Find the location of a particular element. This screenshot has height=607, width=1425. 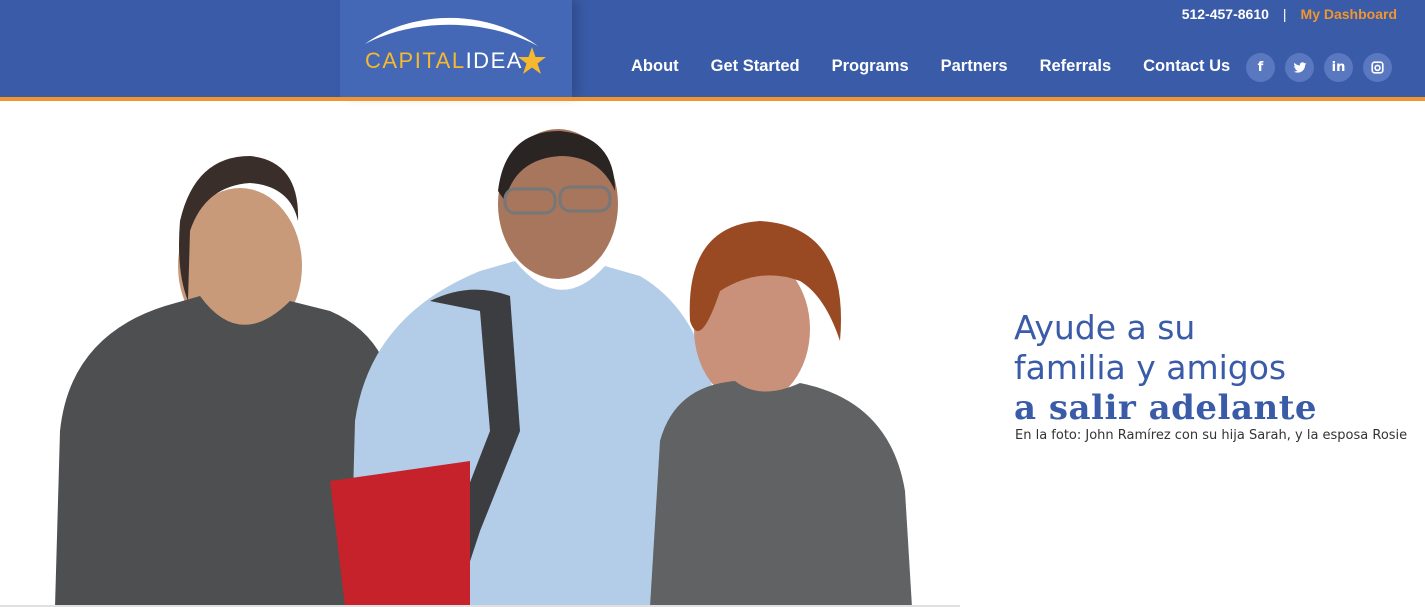

headline-line-2: familia y amigos is located at coordinates (1150, 367).